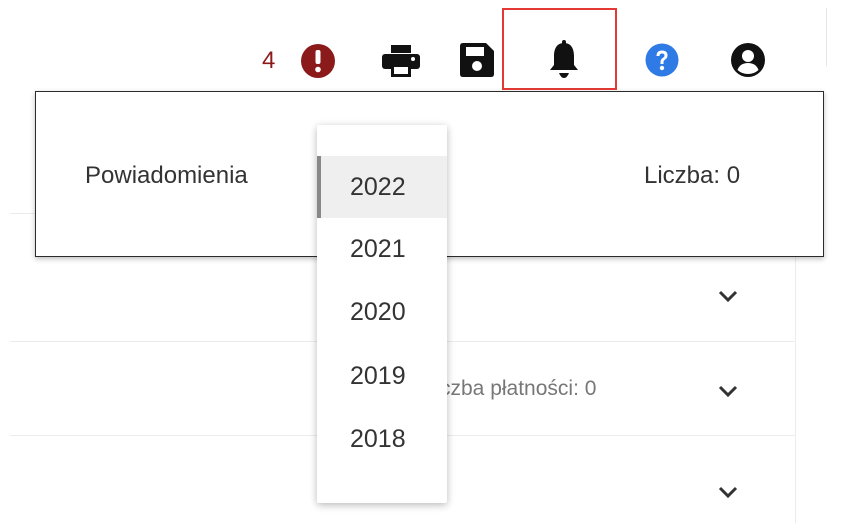  I want to click on account-icon, so click(748, 60).